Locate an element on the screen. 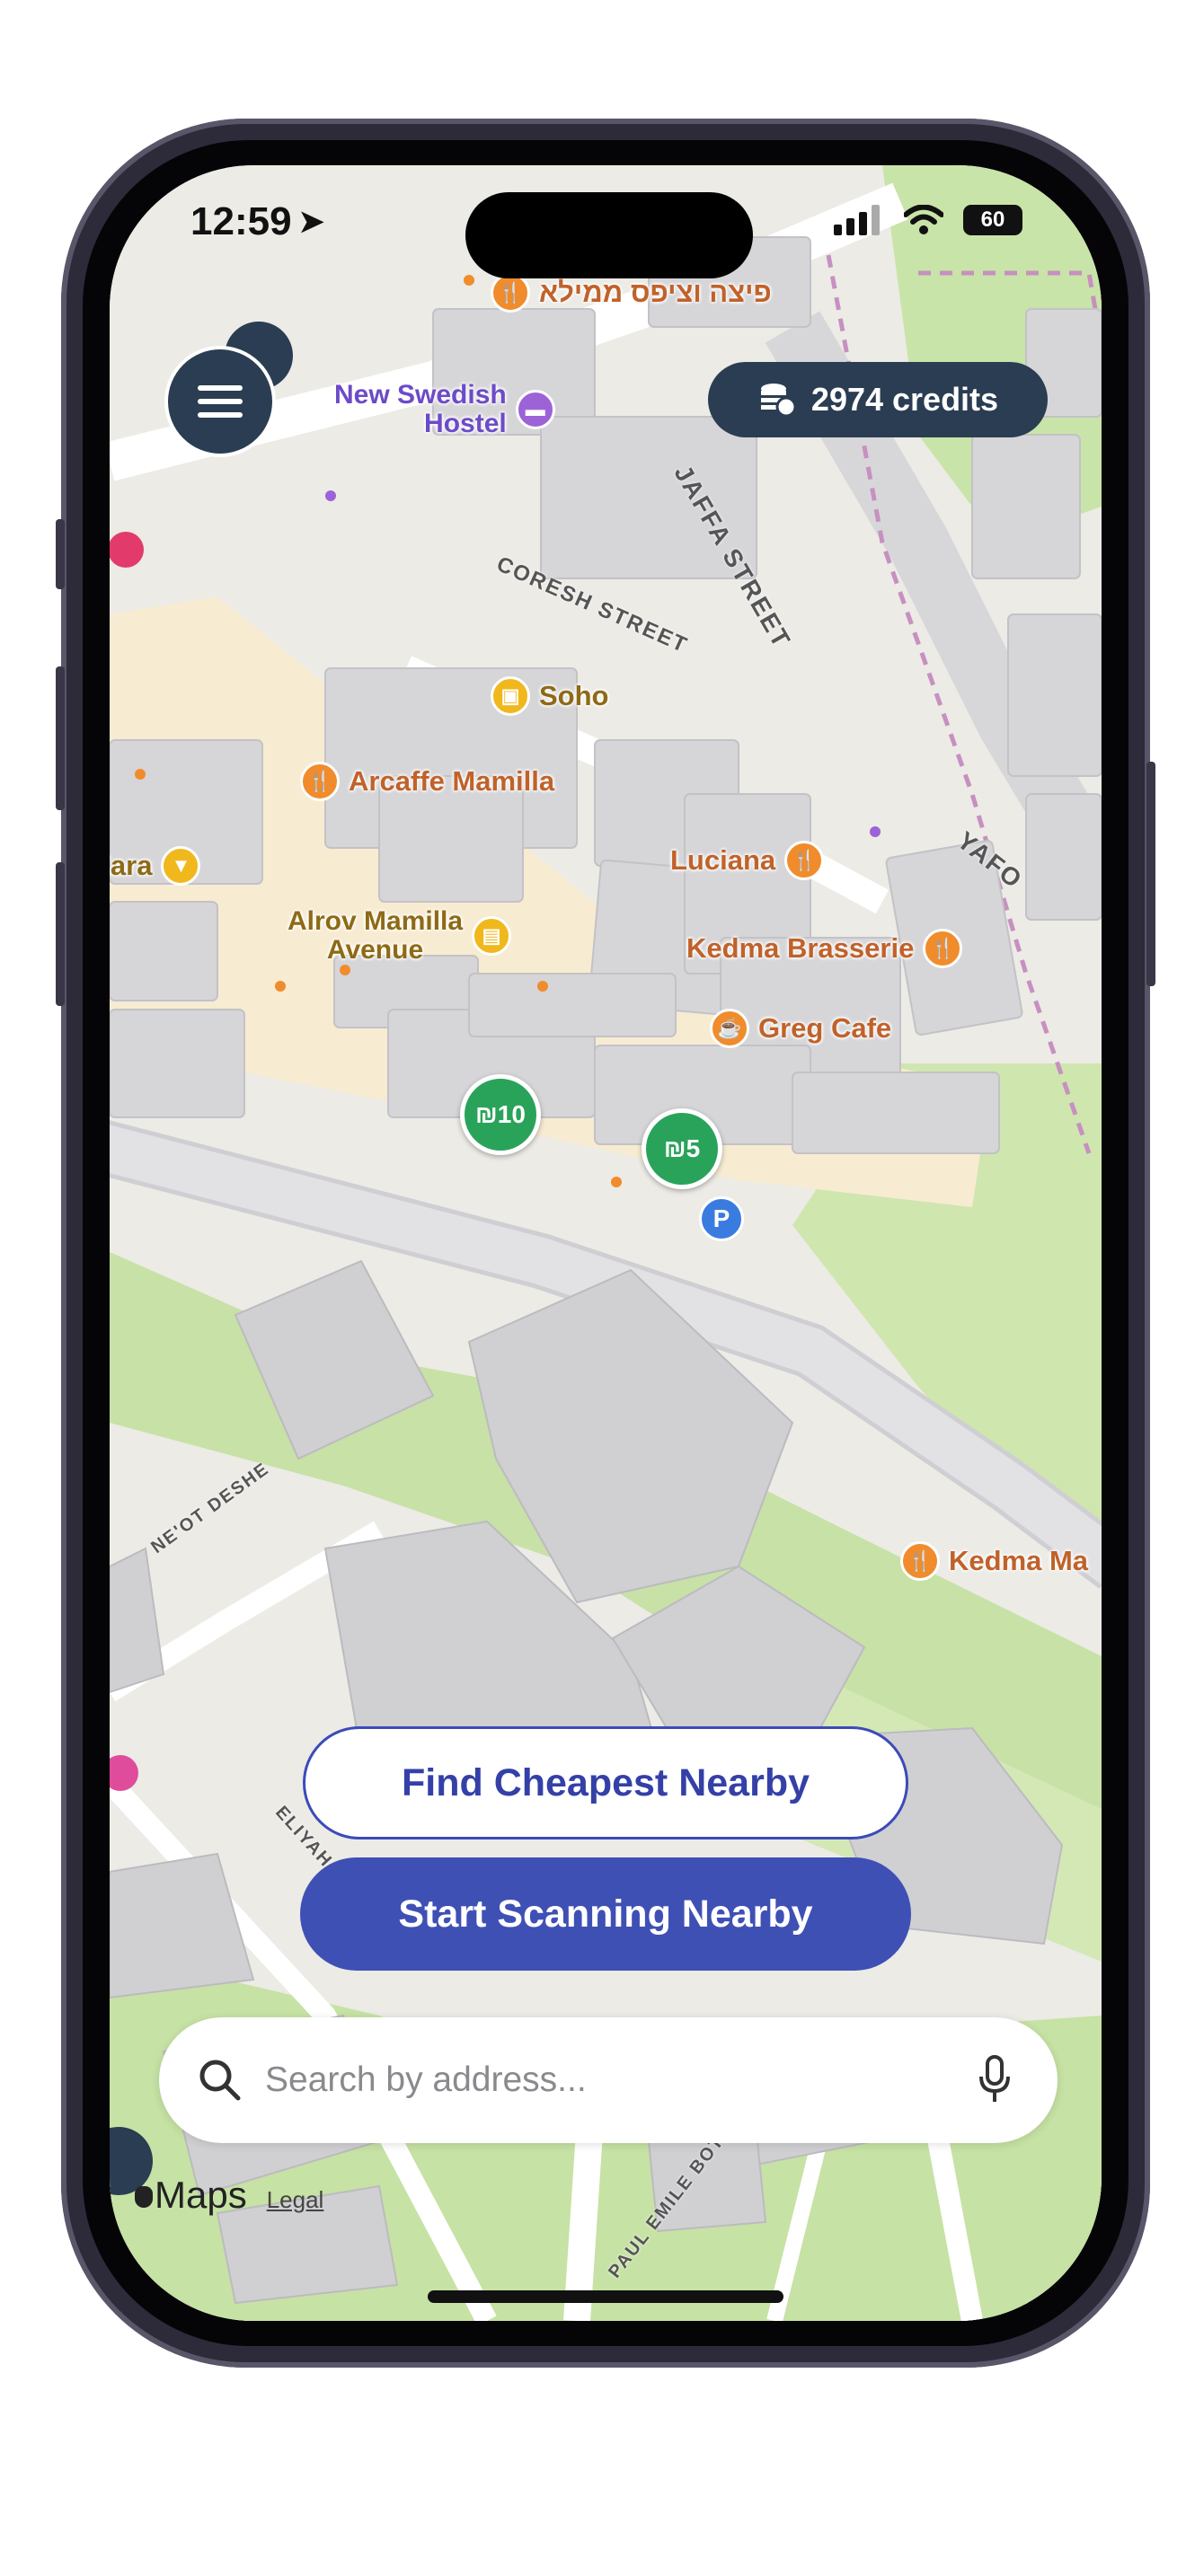 Image resolution: width=1186 pixels, height=2576 pixels. poi-alrov-mamilla-avenue: Alrov Mamilla Avenue ▤ is located at coordinates (400, 936).